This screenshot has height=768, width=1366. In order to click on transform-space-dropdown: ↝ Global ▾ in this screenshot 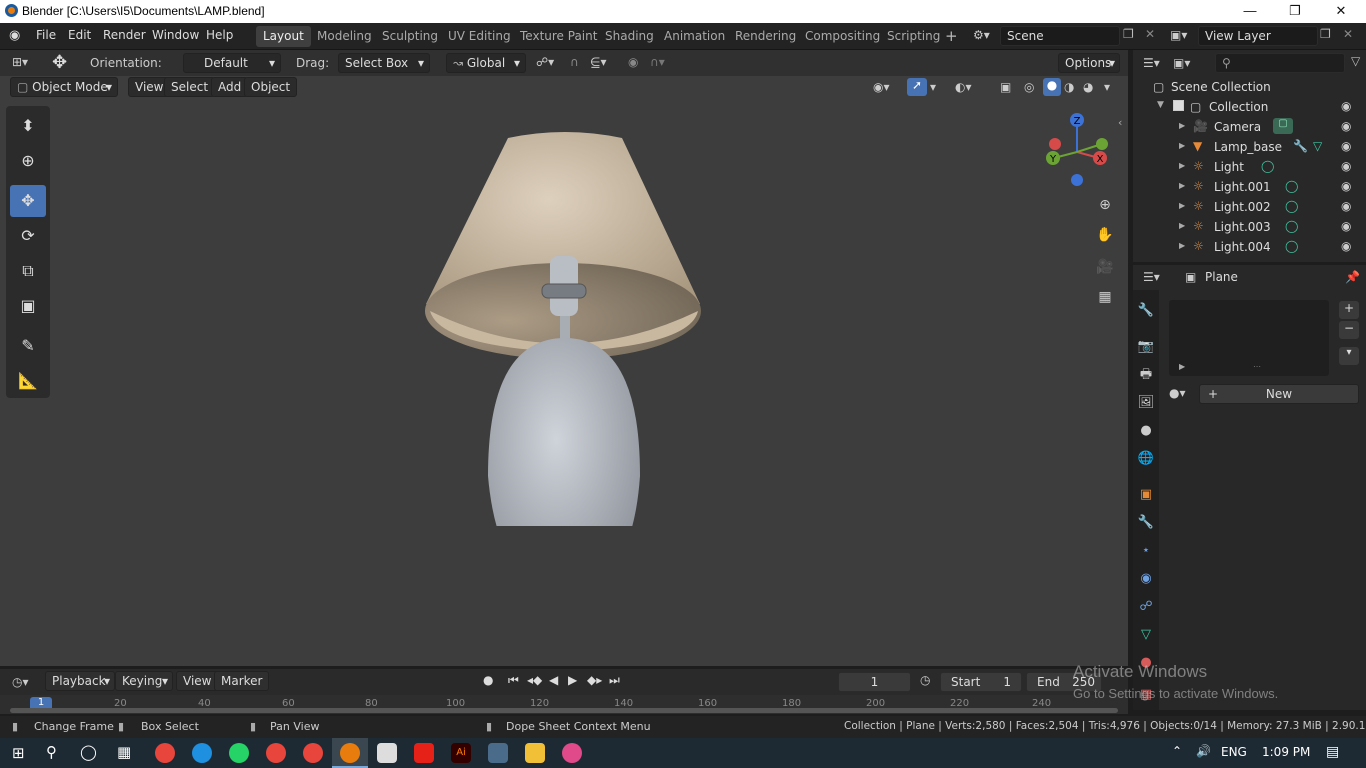, I will do `click(486, 63)`.